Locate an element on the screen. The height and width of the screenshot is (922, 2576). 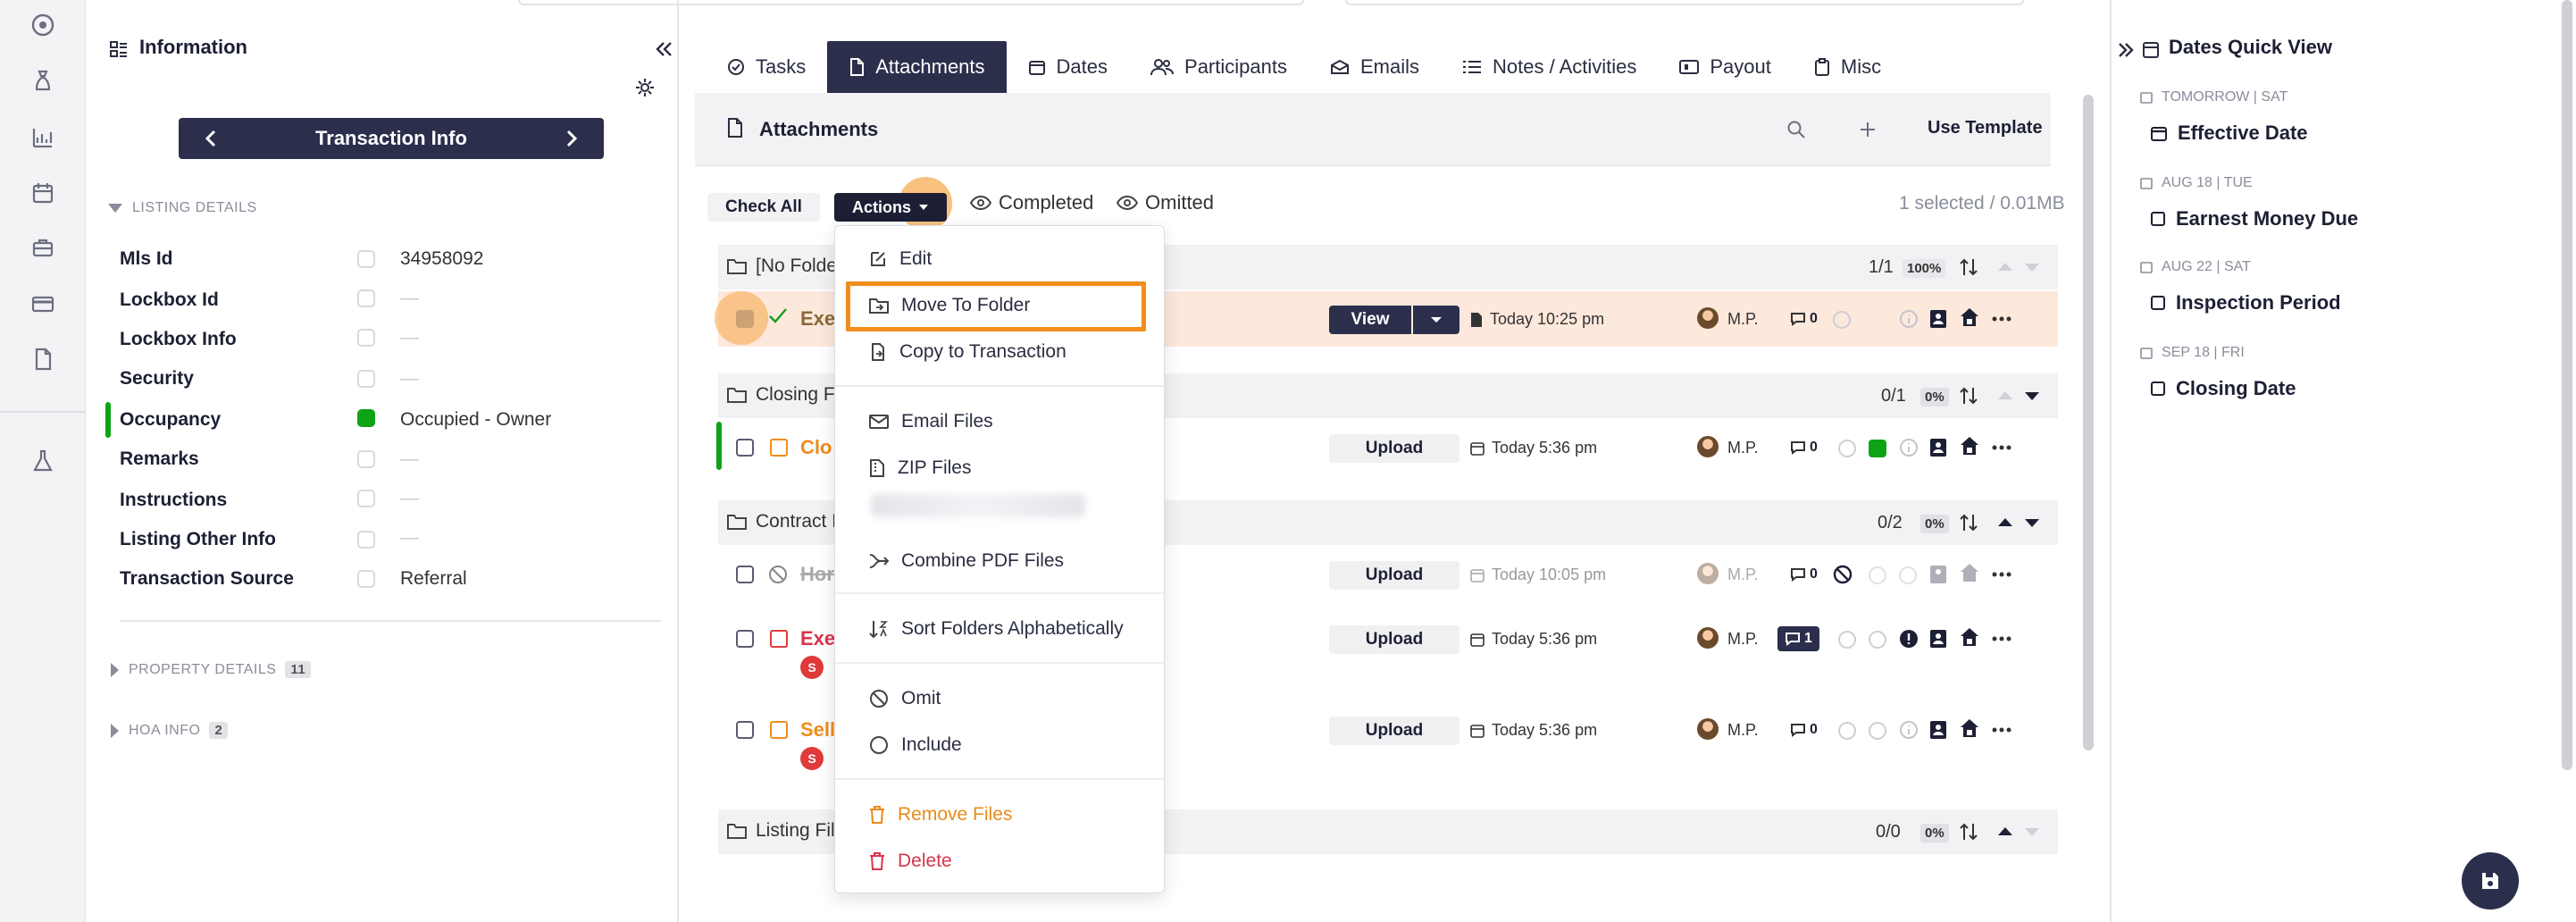
card-icon is located at coordinates (43, 304).